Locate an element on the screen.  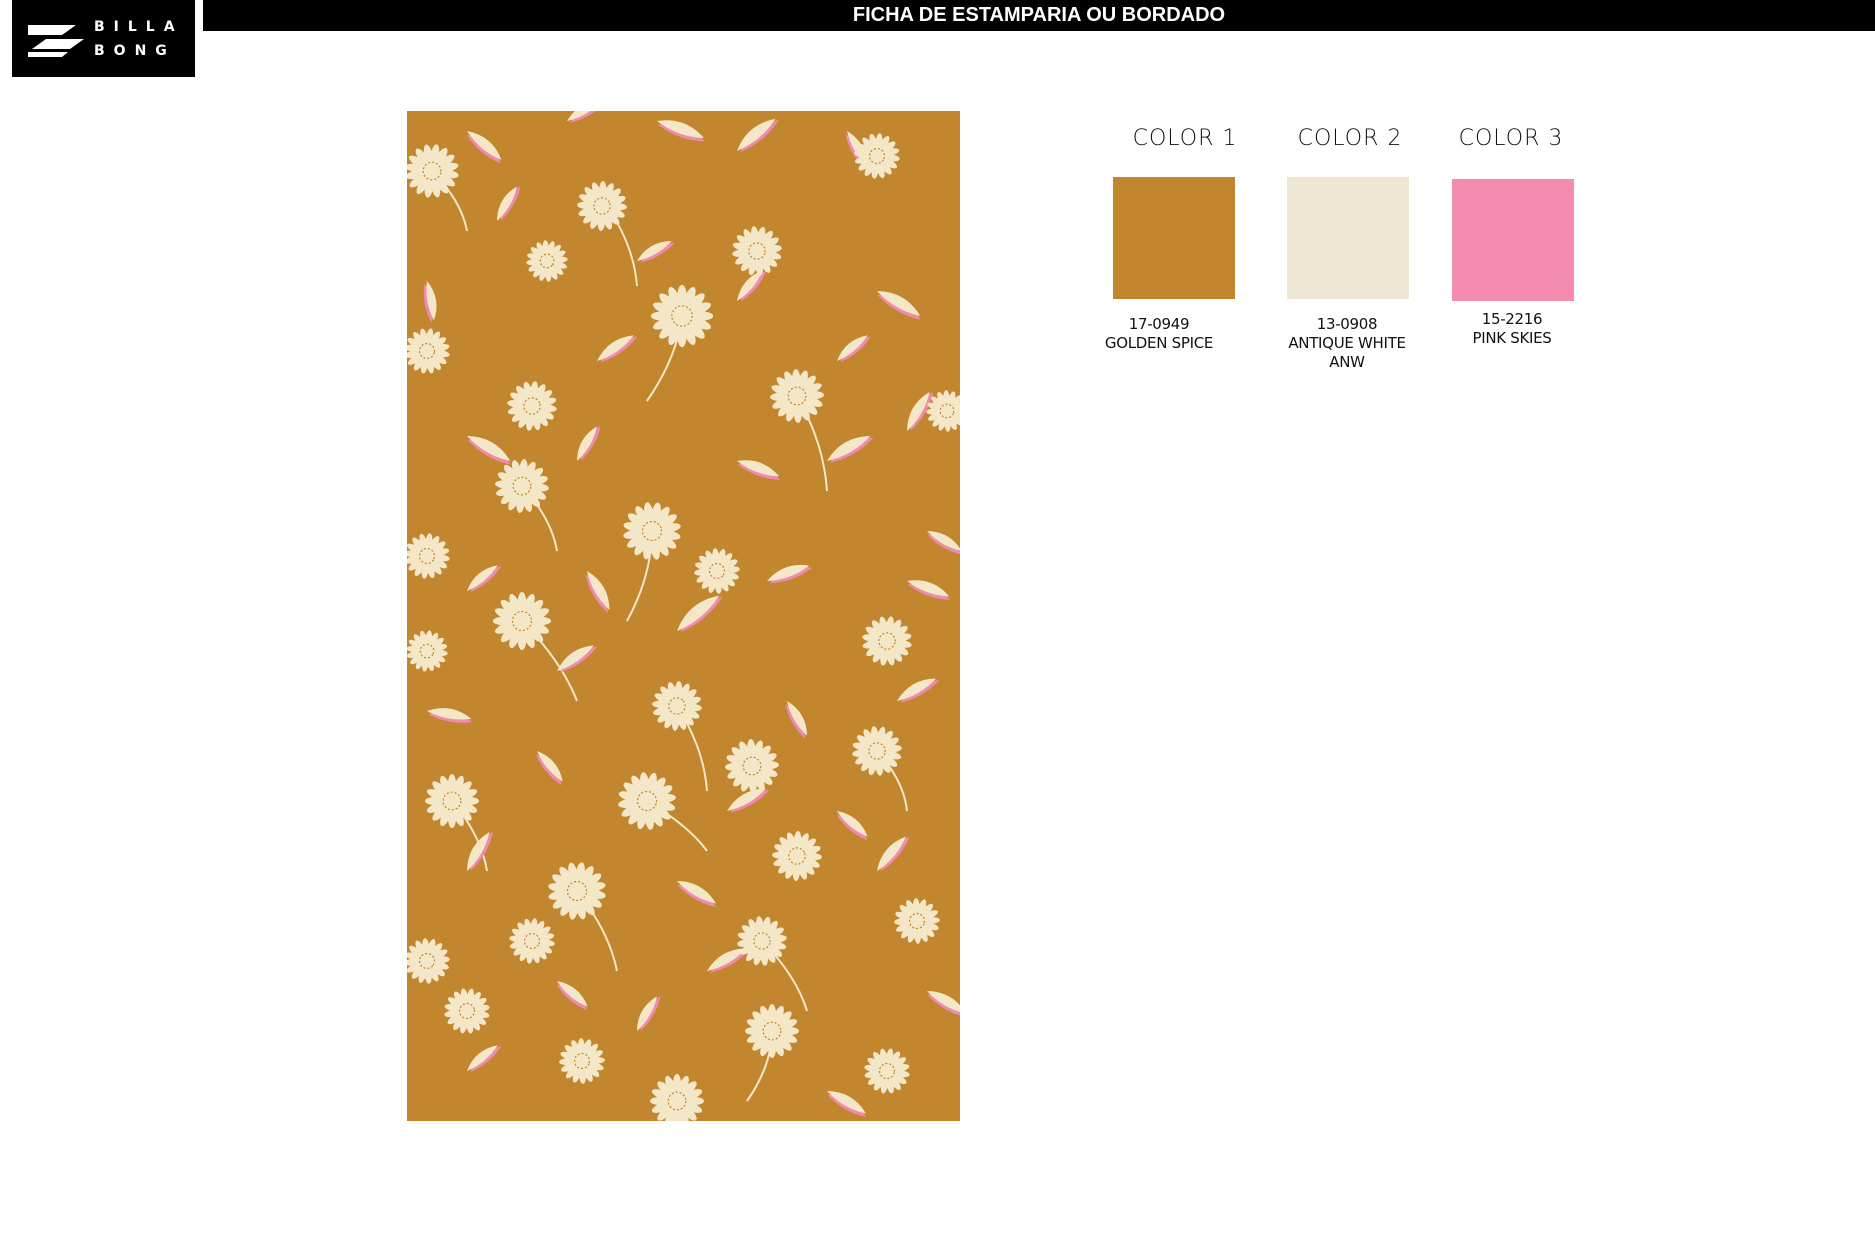
color-1-heading: COLOR 1 is located at coordinates (1185, 138).